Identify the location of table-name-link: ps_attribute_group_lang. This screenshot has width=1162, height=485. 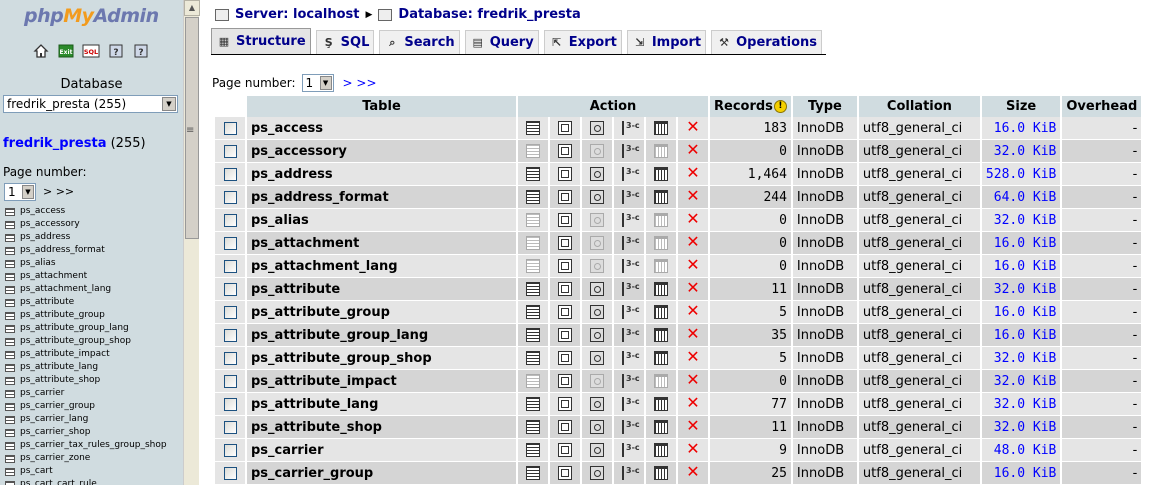
(339, 335).